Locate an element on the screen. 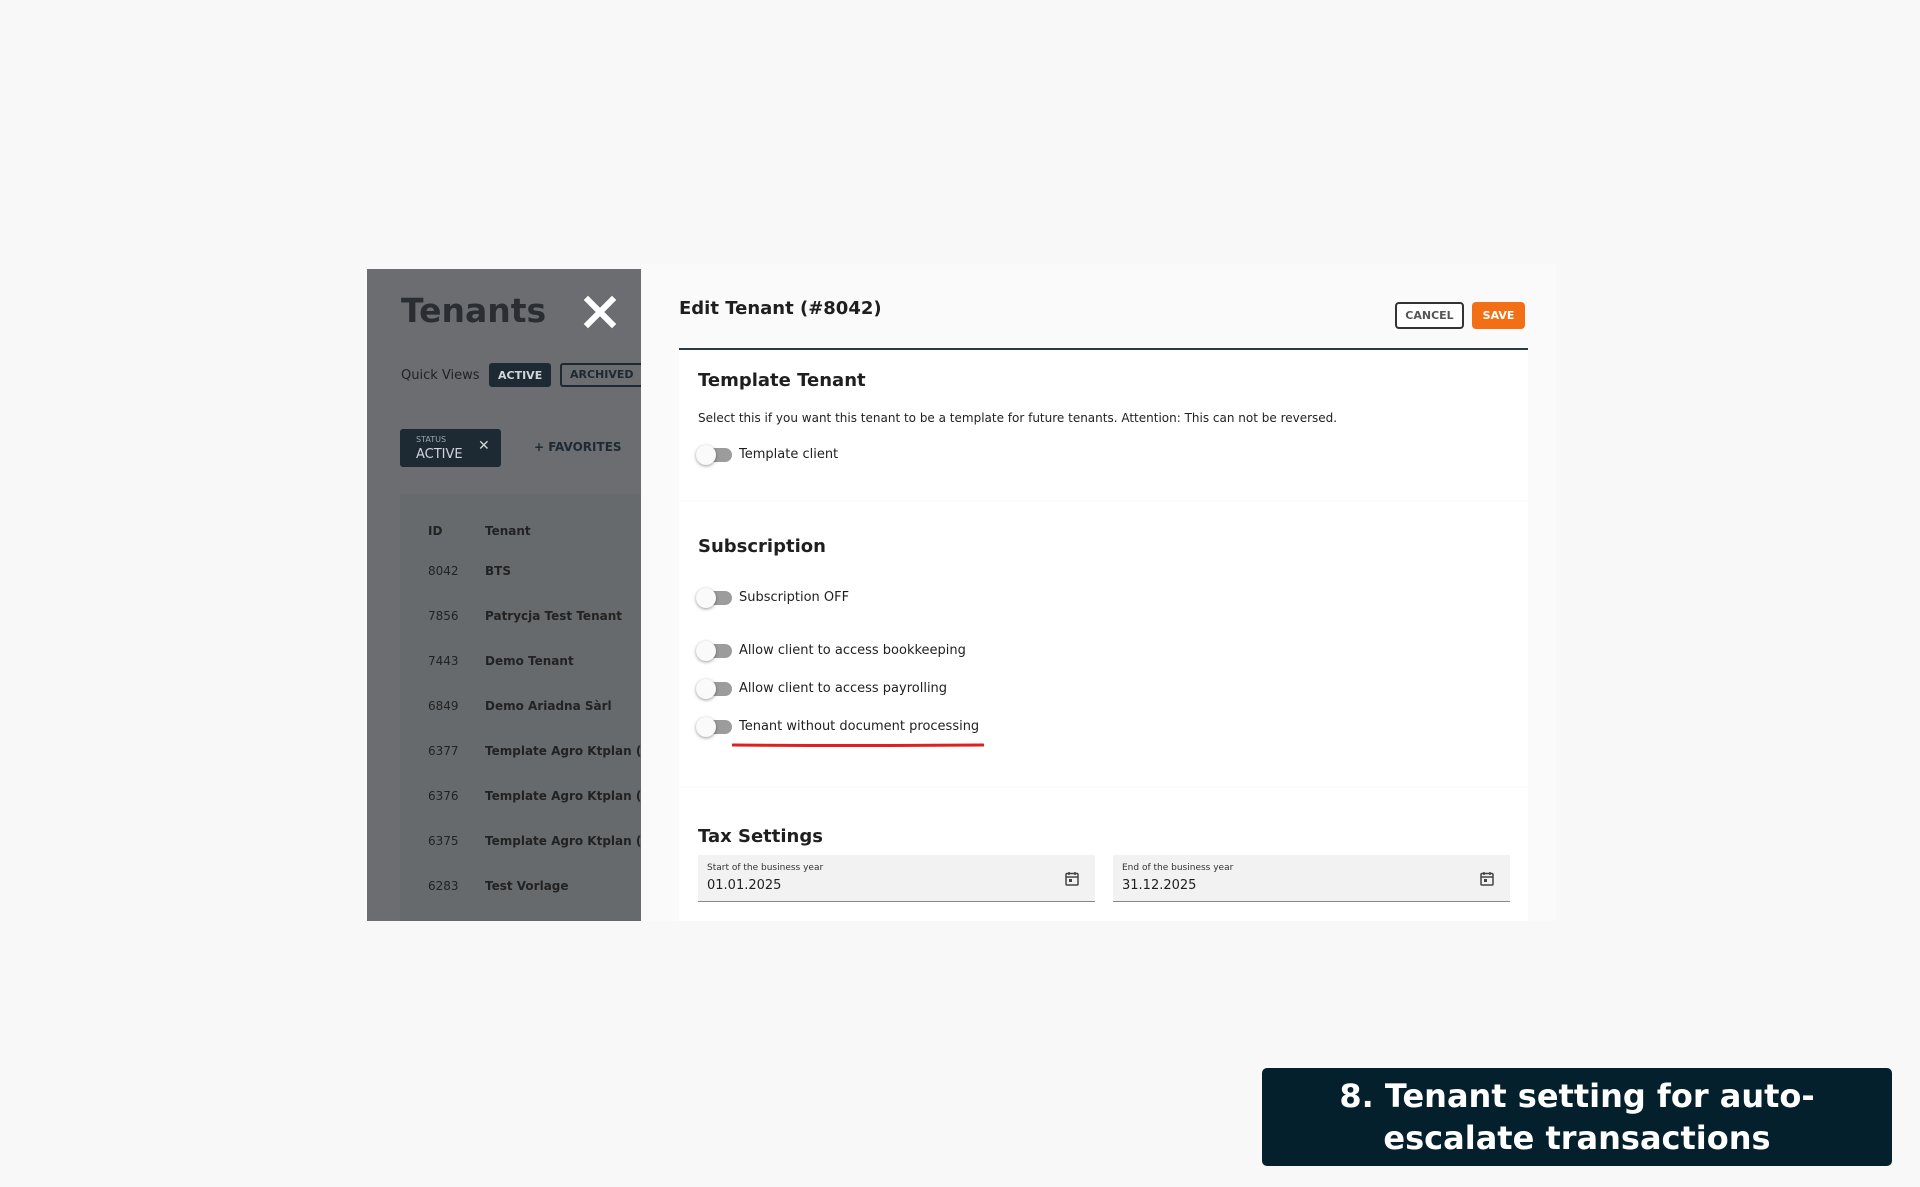 The height and width of the screenshot is (1187, 1920). template-tenant-heading: Template Tenant is located at coordinates (782, 380).